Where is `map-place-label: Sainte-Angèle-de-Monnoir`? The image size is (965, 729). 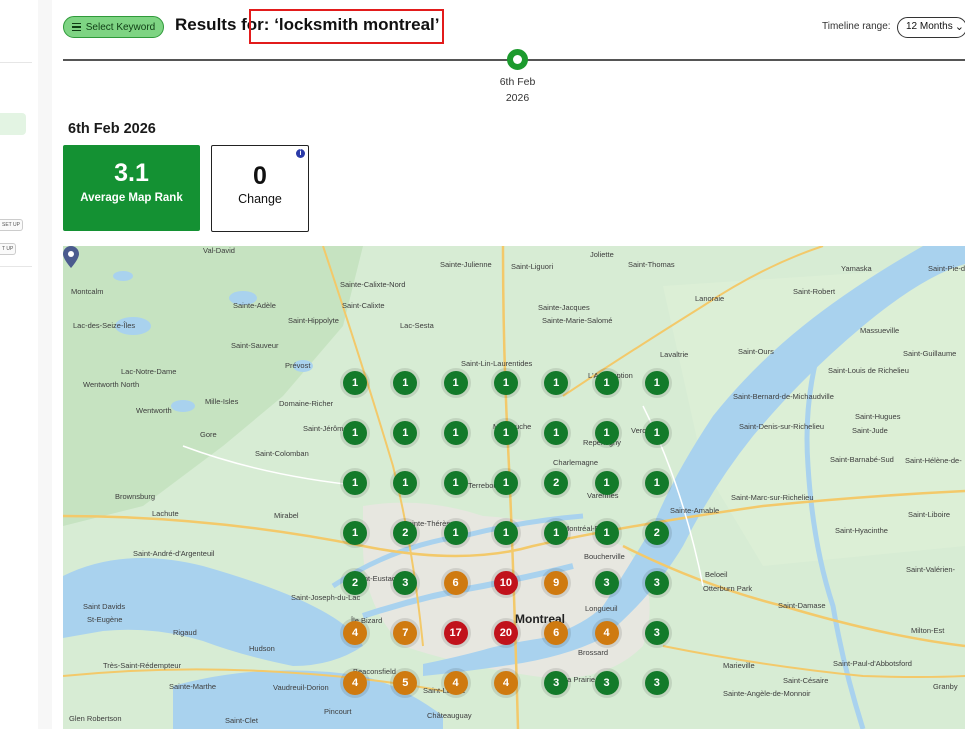
map-place-label: Sainte-Angèle-de-Monnoir is located at coordinates (767, 693).